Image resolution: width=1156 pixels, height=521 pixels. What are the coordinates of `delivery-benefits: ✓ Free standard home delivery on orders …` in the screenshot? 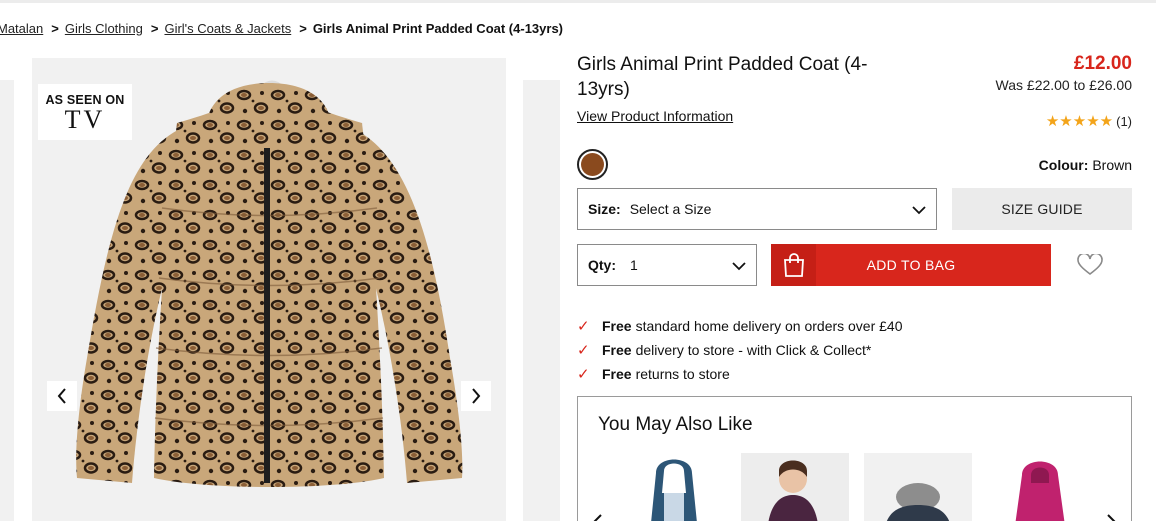 It's located at (740, 350).